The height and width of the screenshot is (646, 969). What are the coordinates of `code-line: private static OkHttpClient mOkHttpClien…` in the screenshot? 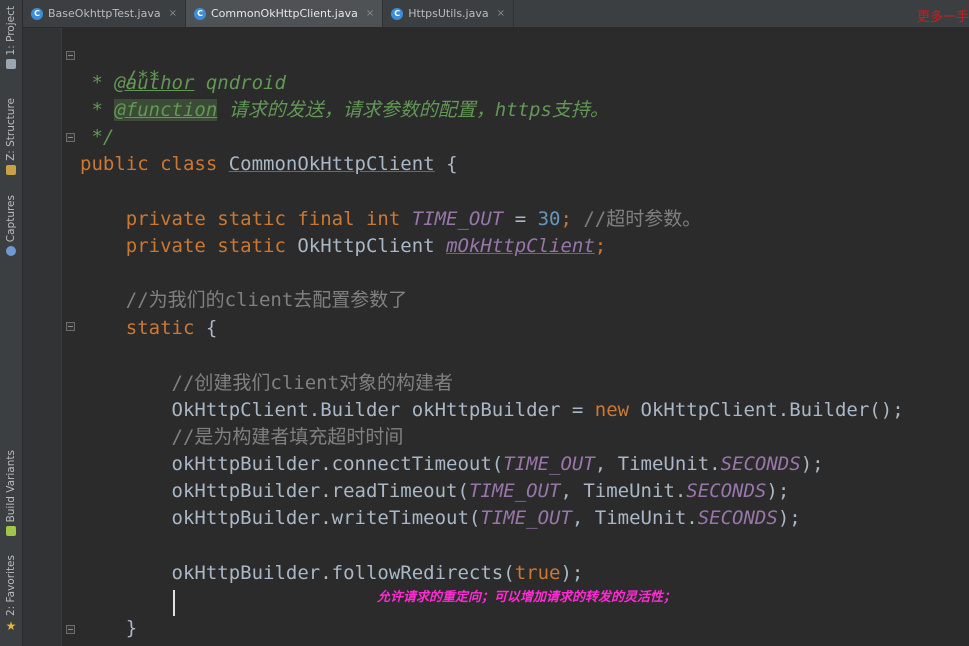 It's located at (343, 246).